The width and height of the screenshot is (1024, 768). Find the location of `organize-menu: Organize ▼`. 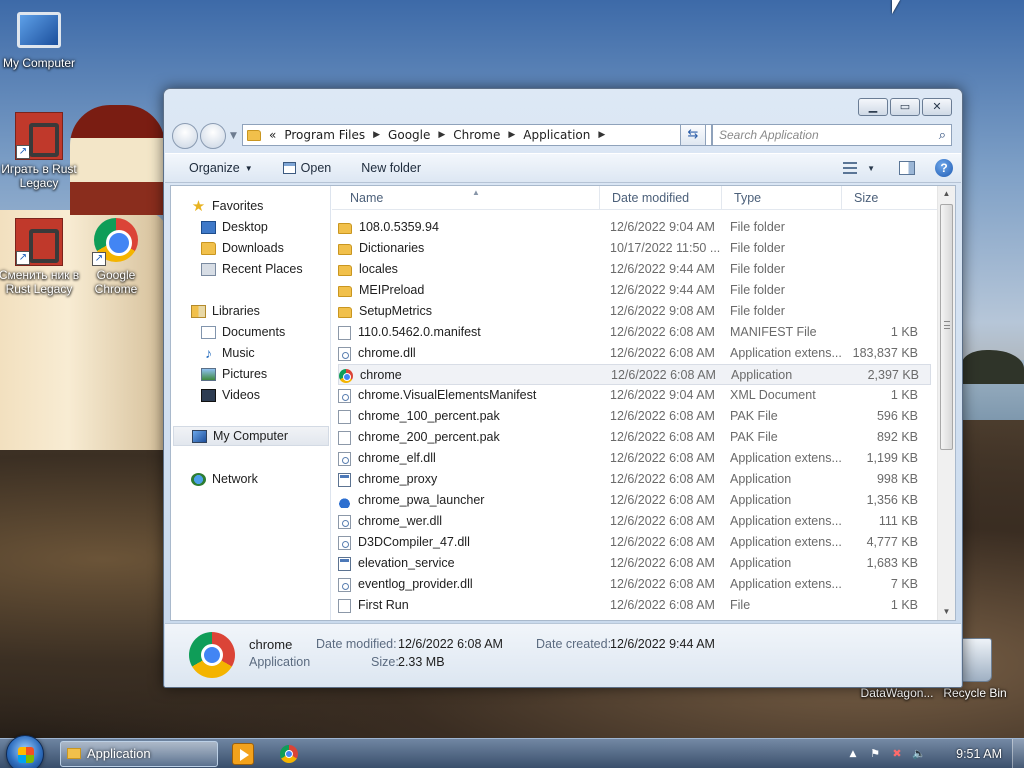

organize-menu: Organize ▼ is located at coordinates (221, 168).